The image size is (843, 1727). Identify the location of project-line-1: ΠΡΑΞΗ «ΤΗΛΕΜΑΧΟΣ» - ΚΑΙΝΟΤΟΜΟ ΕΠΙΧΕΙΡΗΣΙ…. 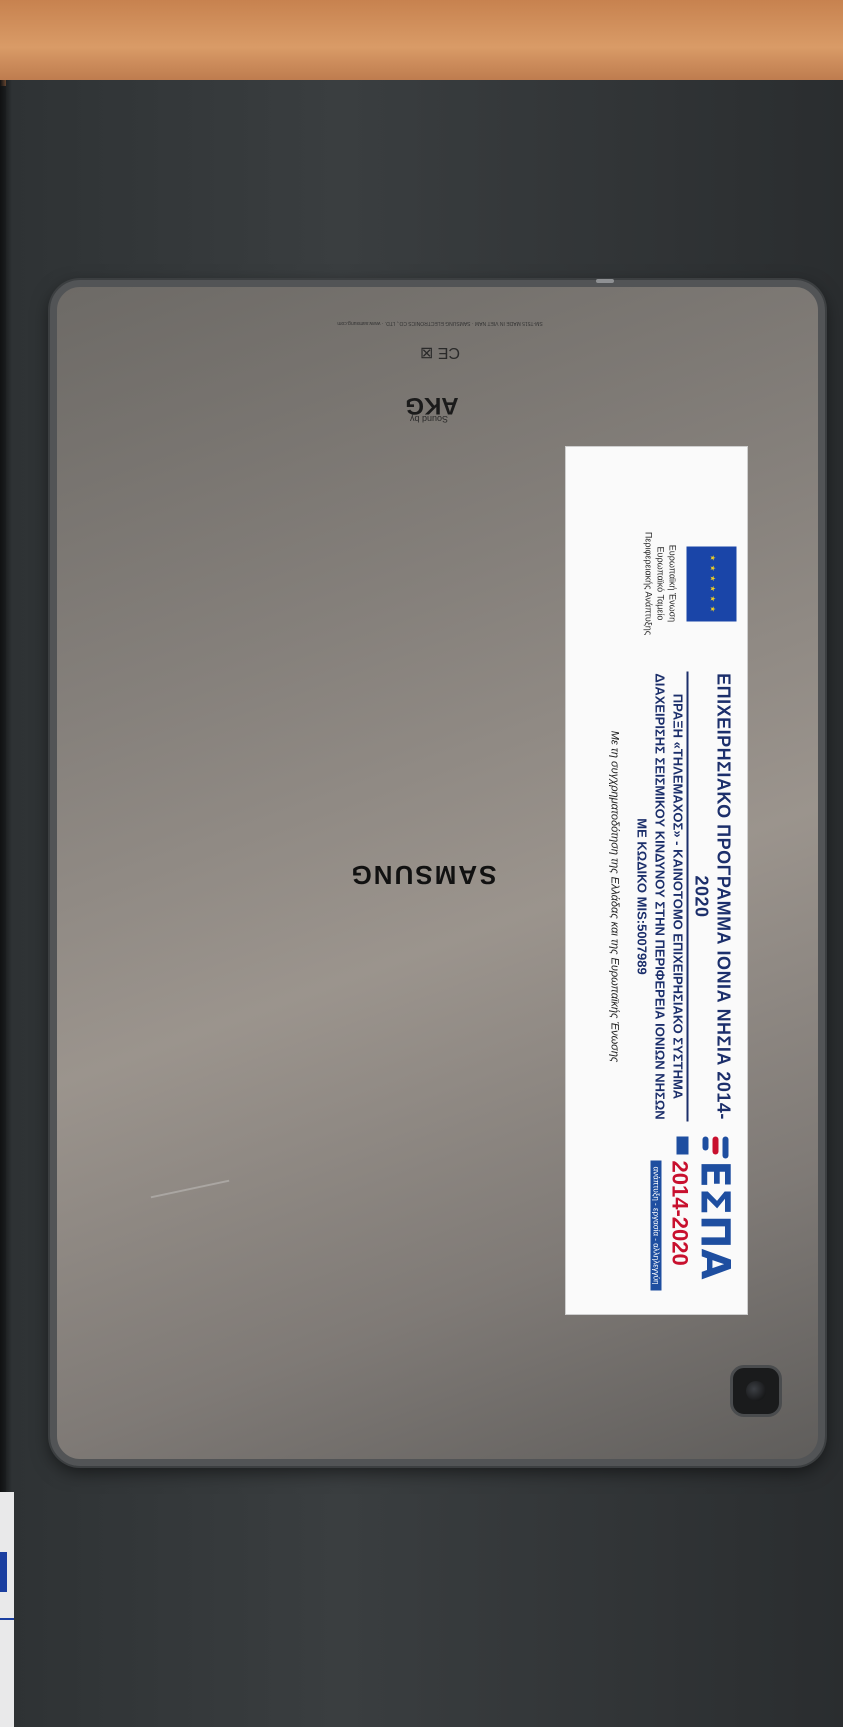
(677, 896).